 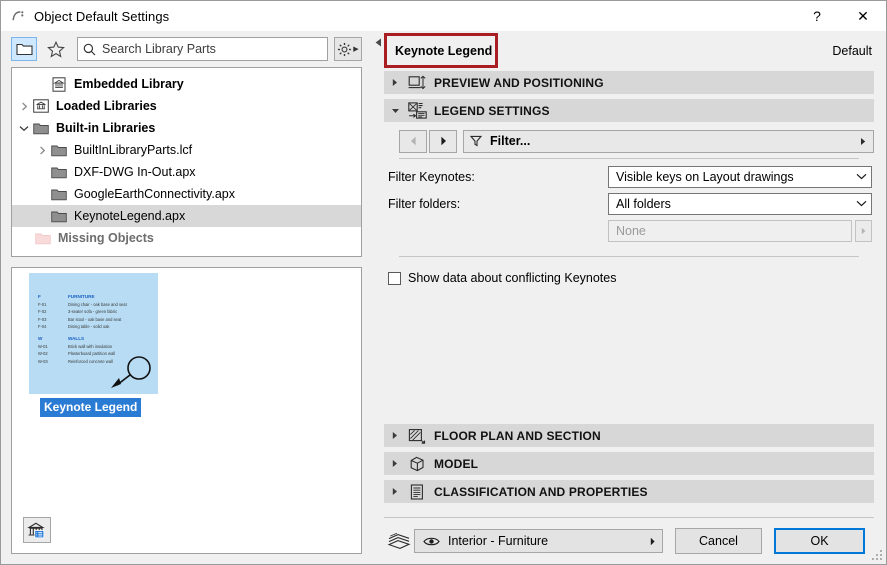 I want to click on loaded-library-icon, so click(x=41, y=106).